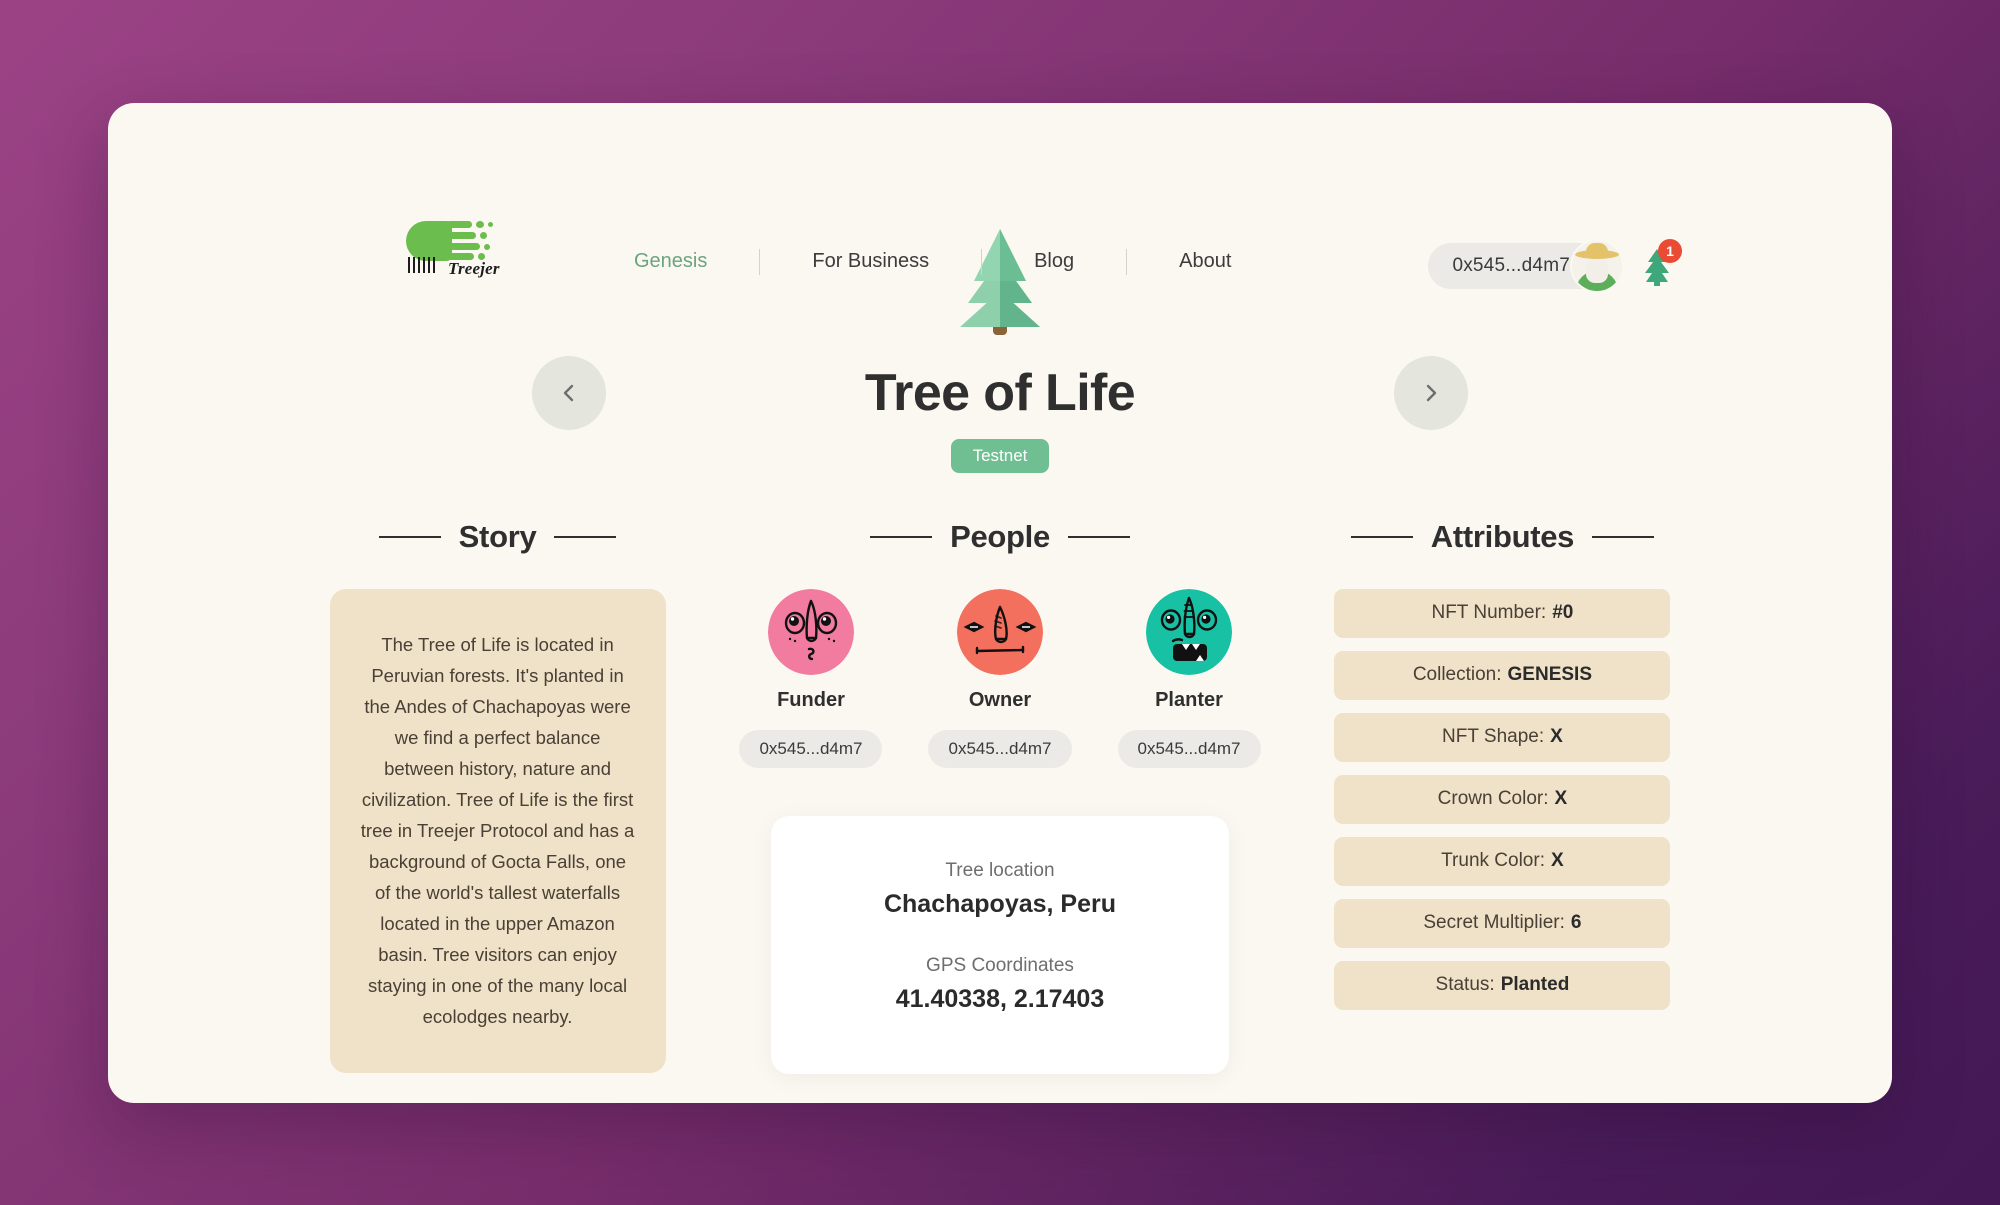 The image size is (2000, 1205). I want to click on wallet-address-label: 0x545...d4m7, so click(1511, 265).